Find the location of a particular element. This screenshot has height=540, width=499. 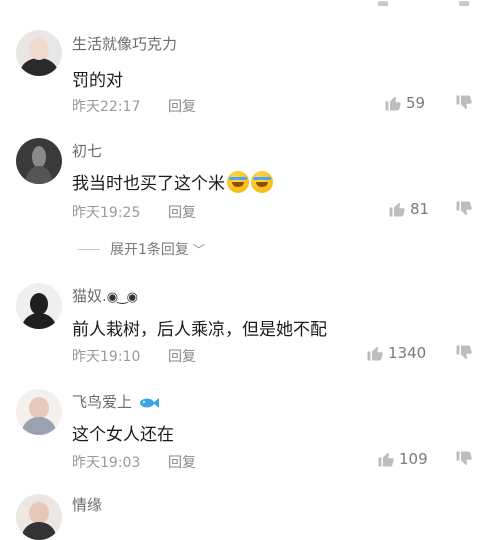

like-icon-cut: ▬ is located at coordinates (383, 5).